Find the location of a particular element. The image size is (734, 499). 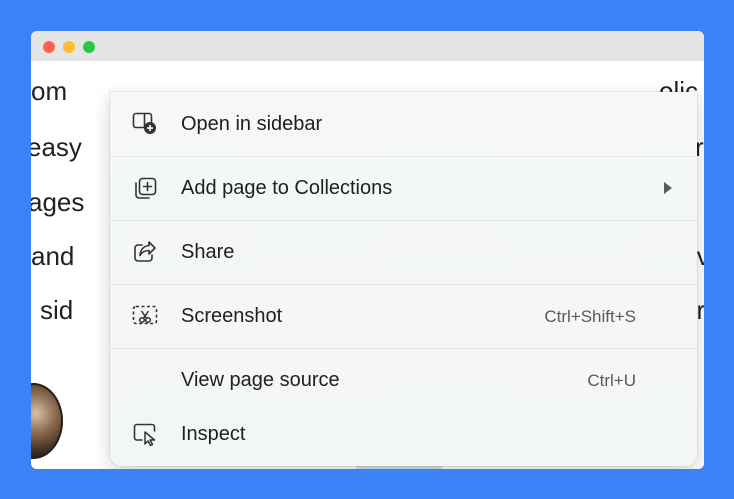

menu-item-label: Inspect is located at coordinates (213, 434).